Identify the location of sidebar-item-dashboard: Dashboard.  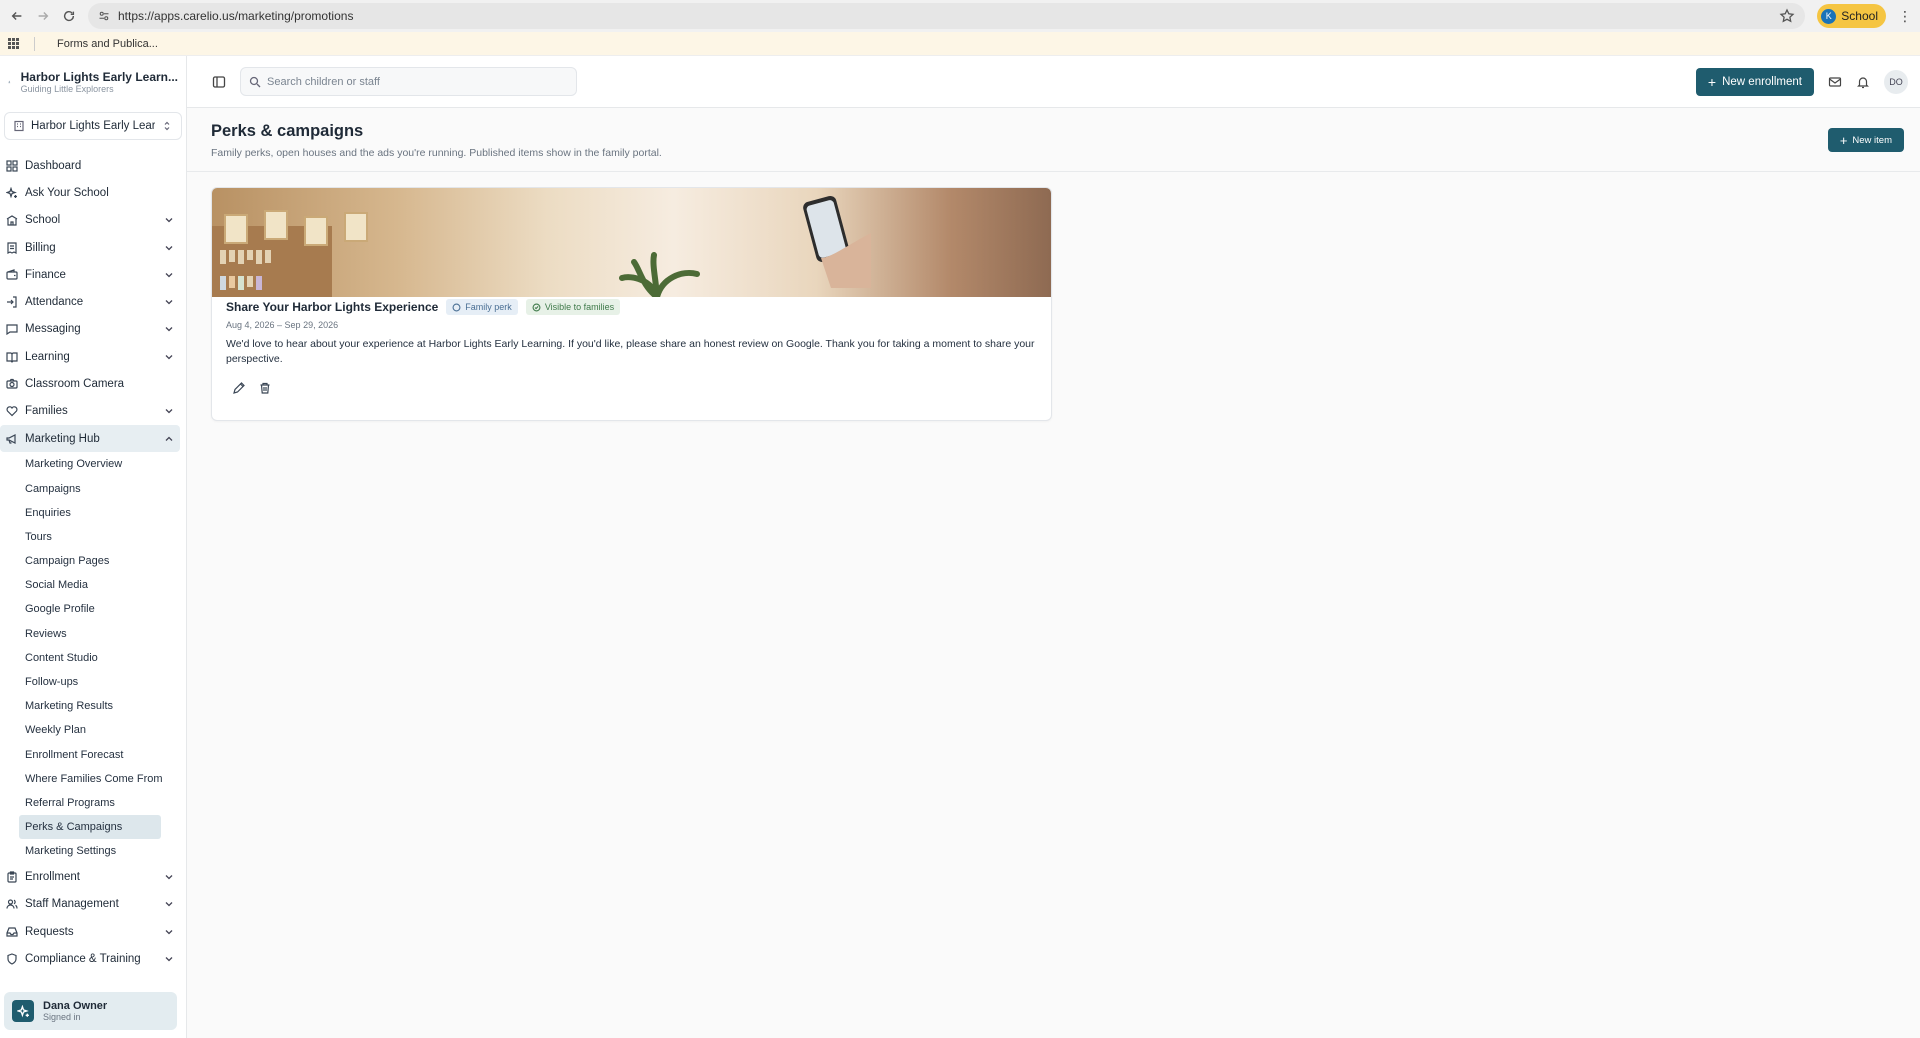
(90, 165).